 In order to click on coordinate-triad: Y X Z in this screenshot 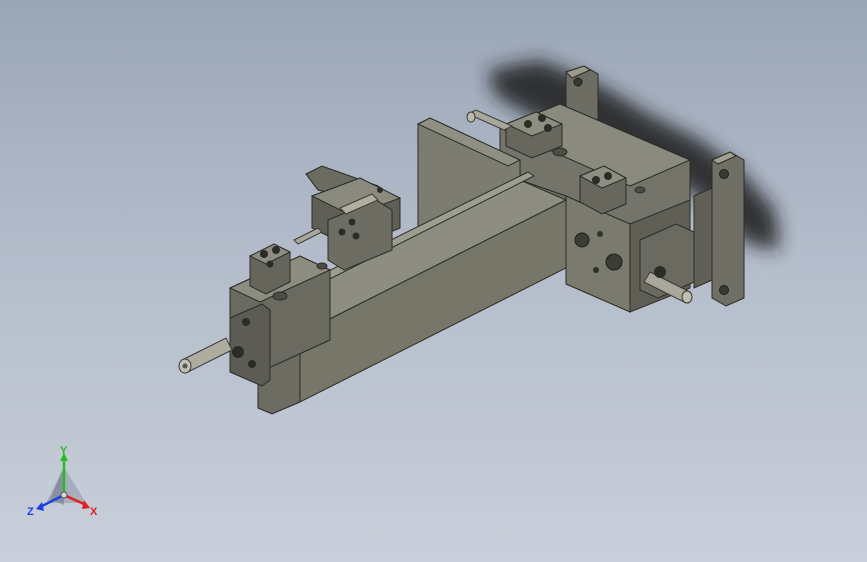, I will do `click(62, 481)`.